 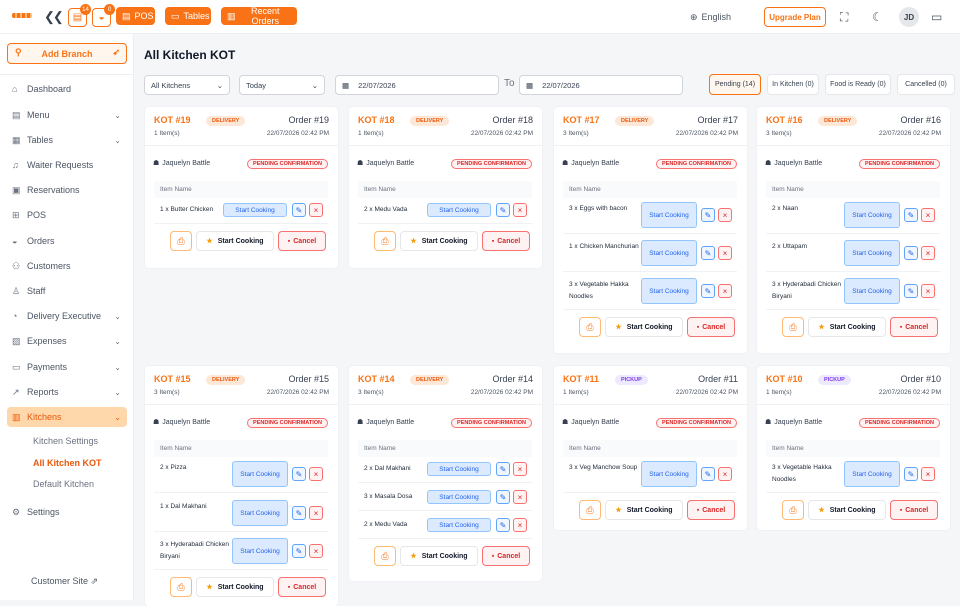 What do you see at coordinates (67, 367) in the screenshot?
I see `sidebar-item-payments: ▭ Payments ⌄` at bounding box center [67, 367].